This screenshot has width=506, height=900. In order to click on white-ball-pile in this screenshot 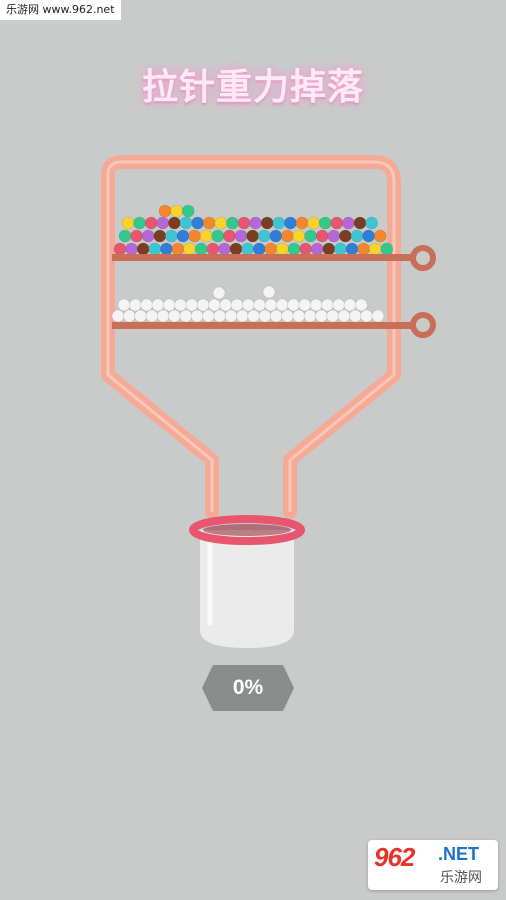, I will do `click(248, 304)`.